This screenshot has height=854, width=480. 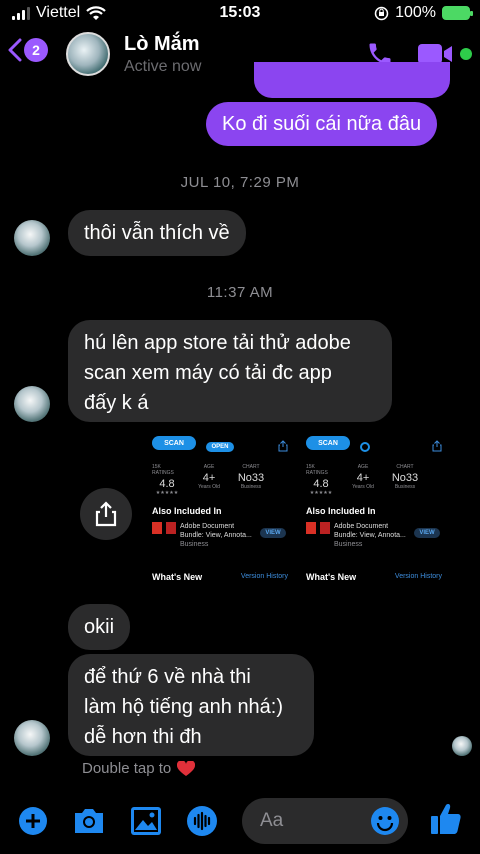 I want to click on timestamp: 11:37 AM, so click(x=240, y=292).